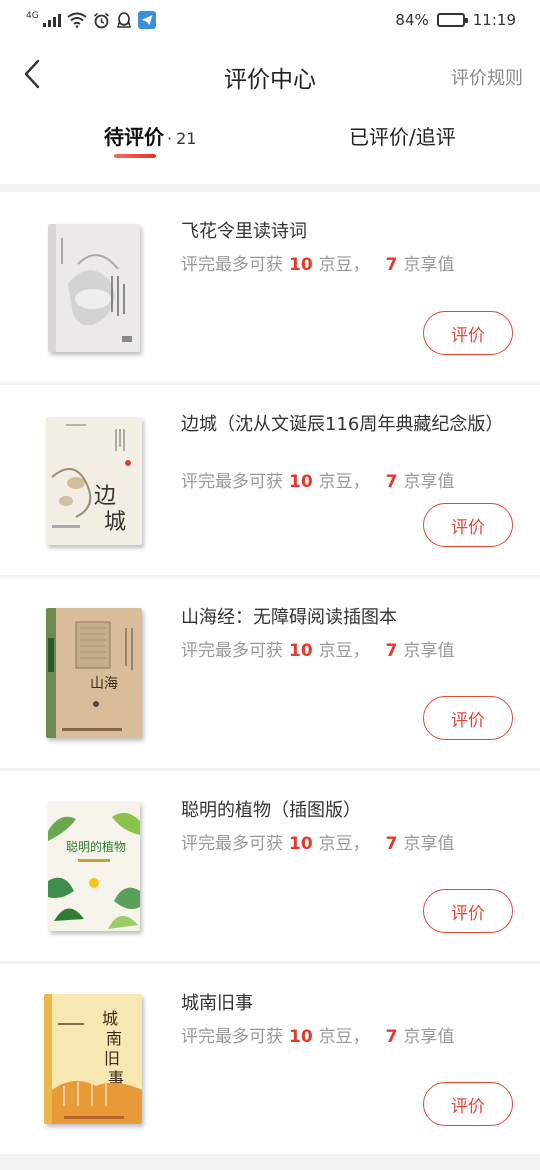 The width and height of the screenshot is (540, 1170). I want to click on battery-icon, so click(452, 20).